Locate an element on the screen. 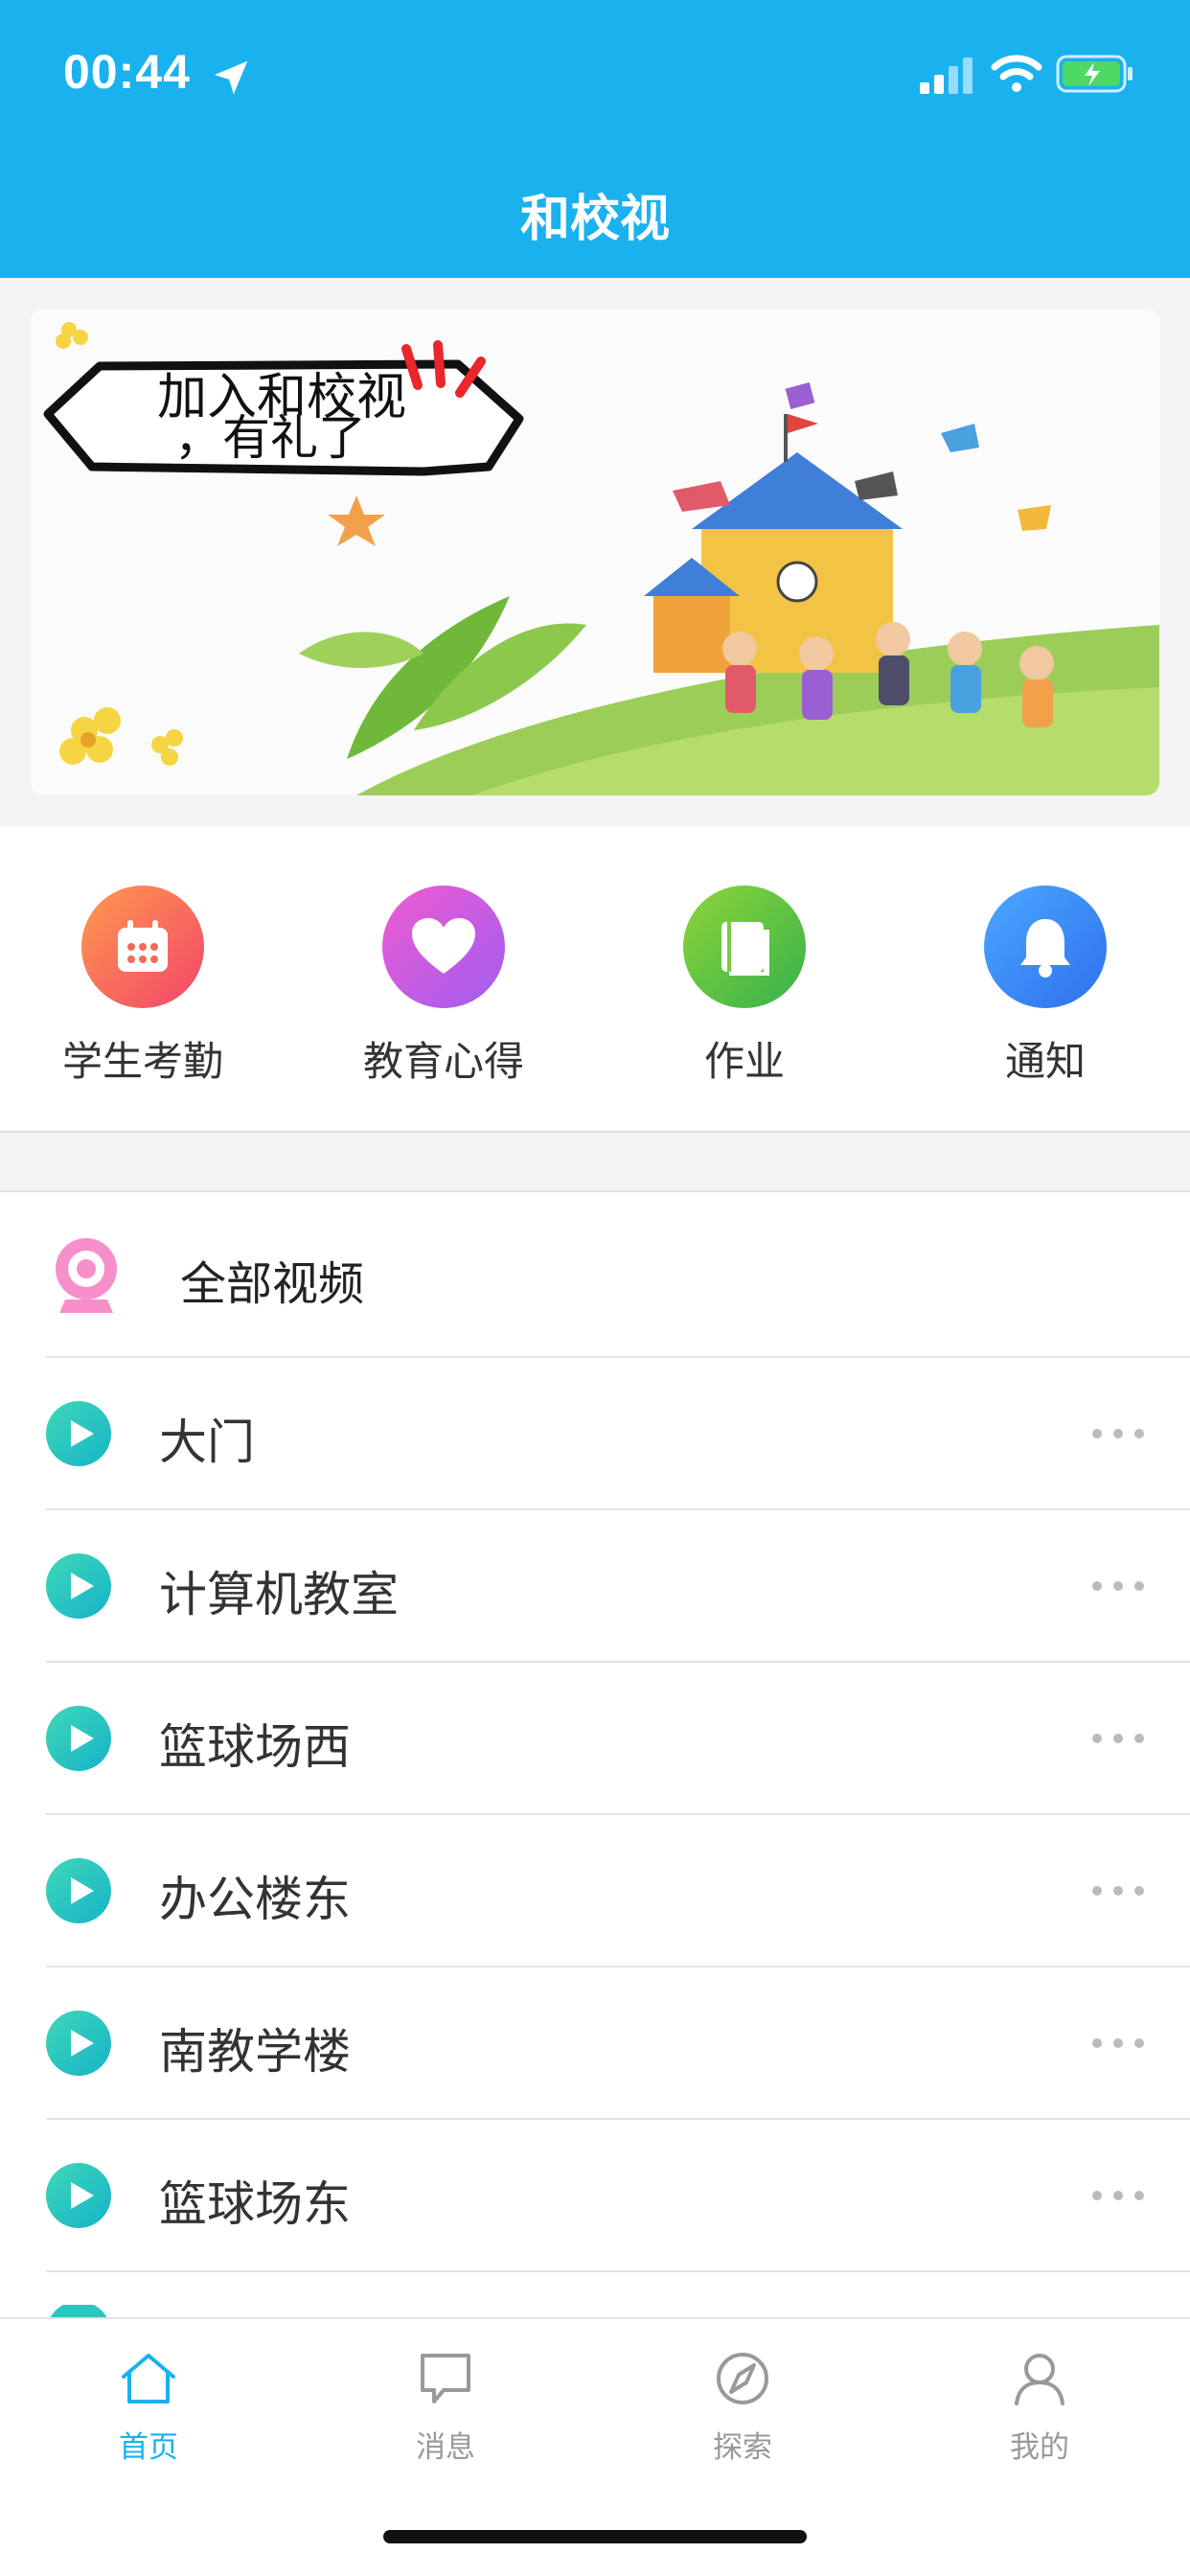 The width and height of the screenshot is (1190, 2576). all-videos-row: 全部视频 is located at coordinates (595, 1275).